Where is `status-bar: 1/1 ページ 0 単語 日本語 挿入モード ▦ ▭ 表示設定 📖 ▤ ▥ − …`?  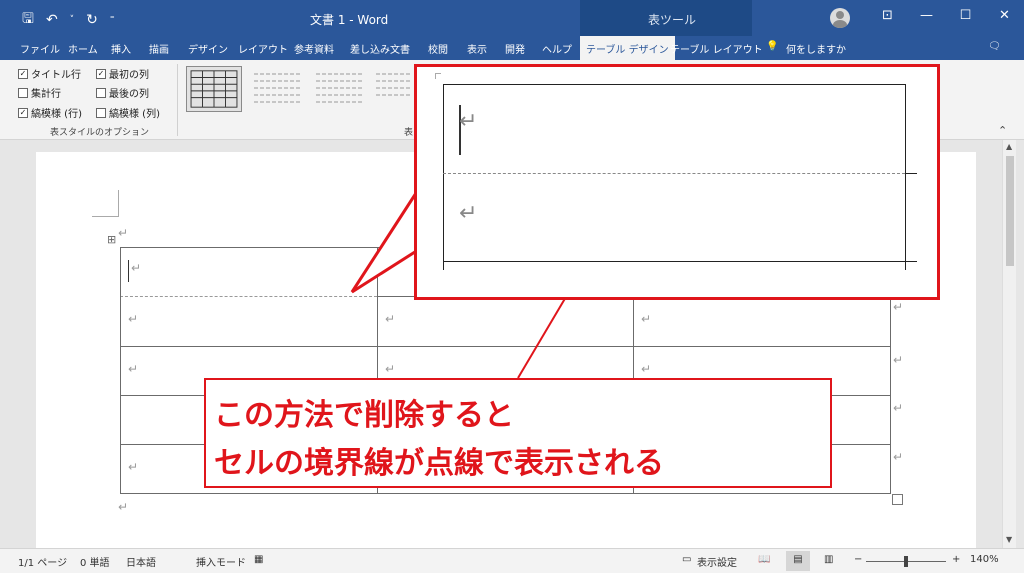 status-bar: 1/1 ページ 0 単語 日本語 挿入モード ▦ ▭ 表示設定 📖 ▤ ▥ − … is located at coordinates (512, 560).